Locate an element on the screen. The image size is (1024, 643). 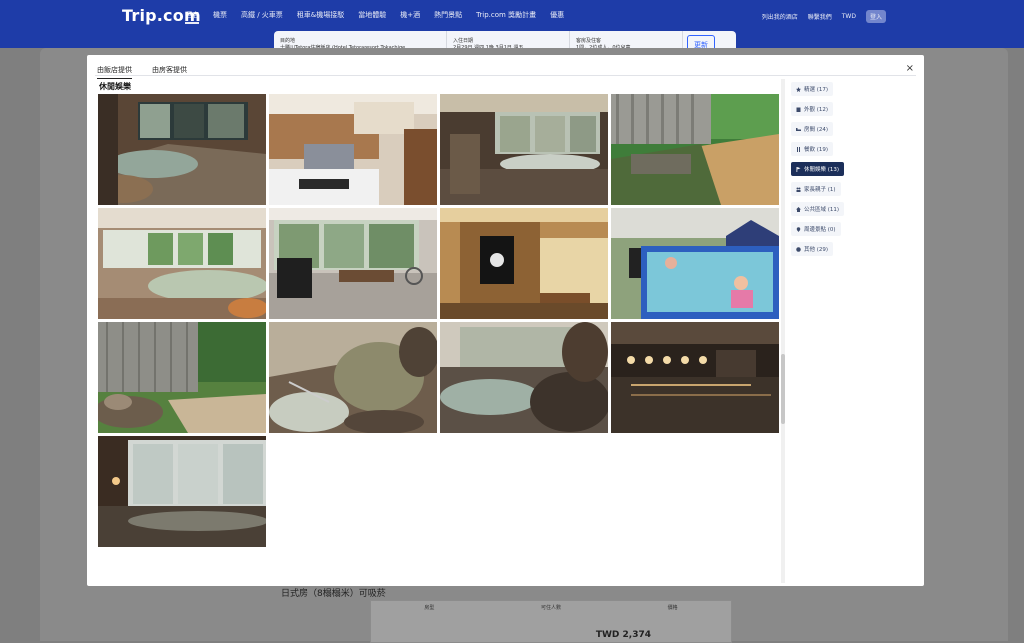
nav-item: 熱門景點 is located at coordinates (448, 17).